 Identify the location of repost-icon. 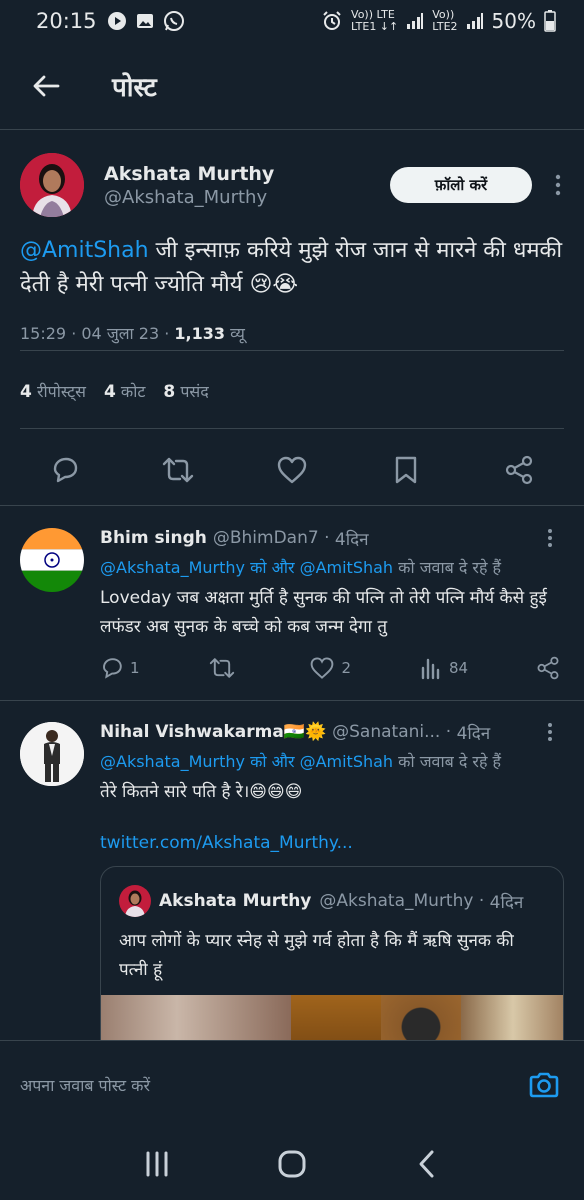
(178, 470).